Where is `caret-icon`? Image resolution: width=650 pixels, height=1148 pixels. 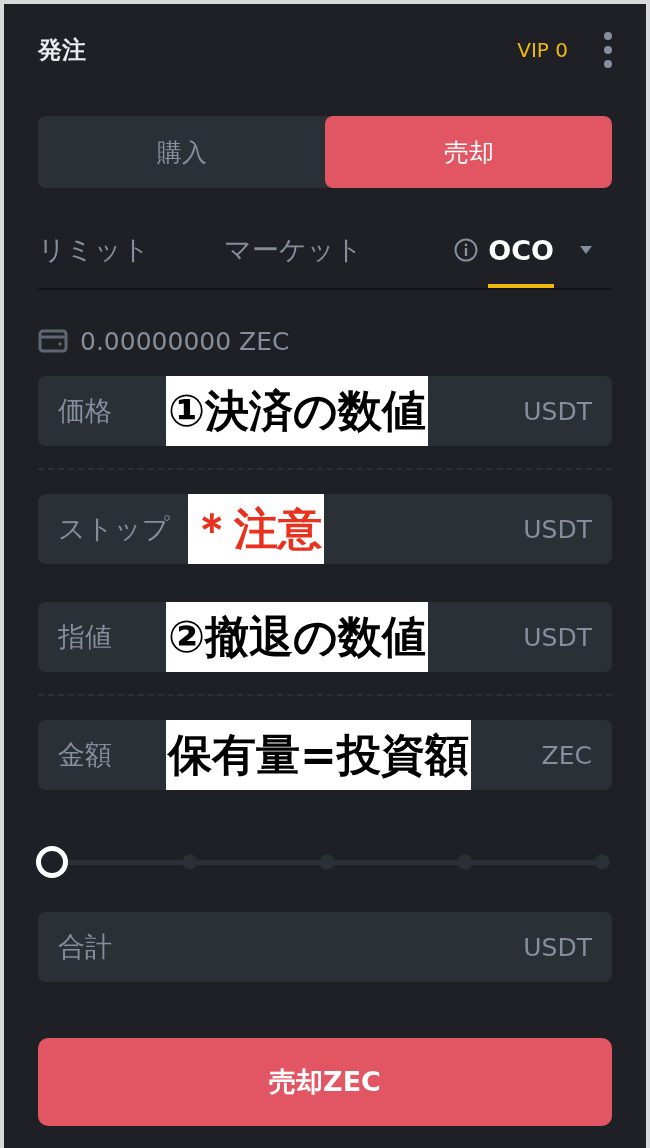
caret-icon is located at coordinates (586, 250).